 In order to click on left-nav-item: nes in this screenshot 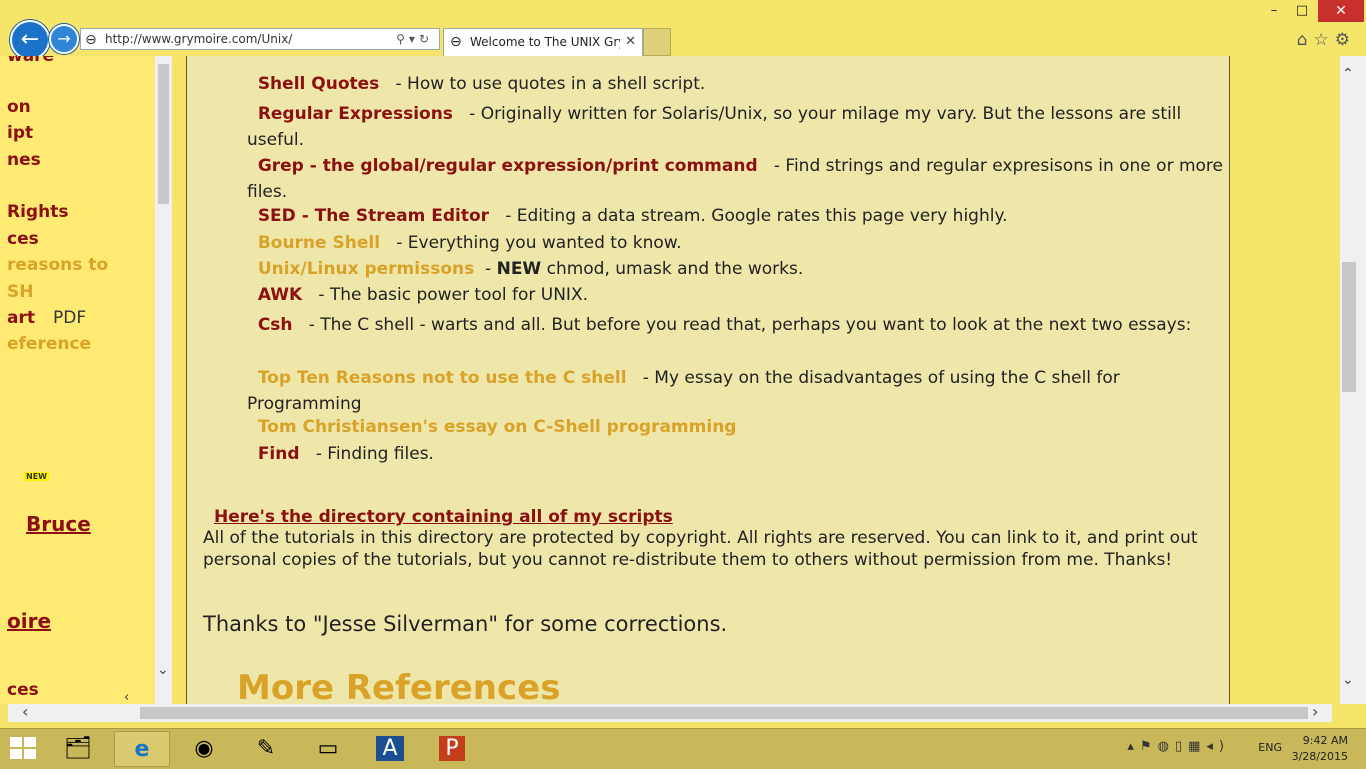, I will do `click(24, 160)`.